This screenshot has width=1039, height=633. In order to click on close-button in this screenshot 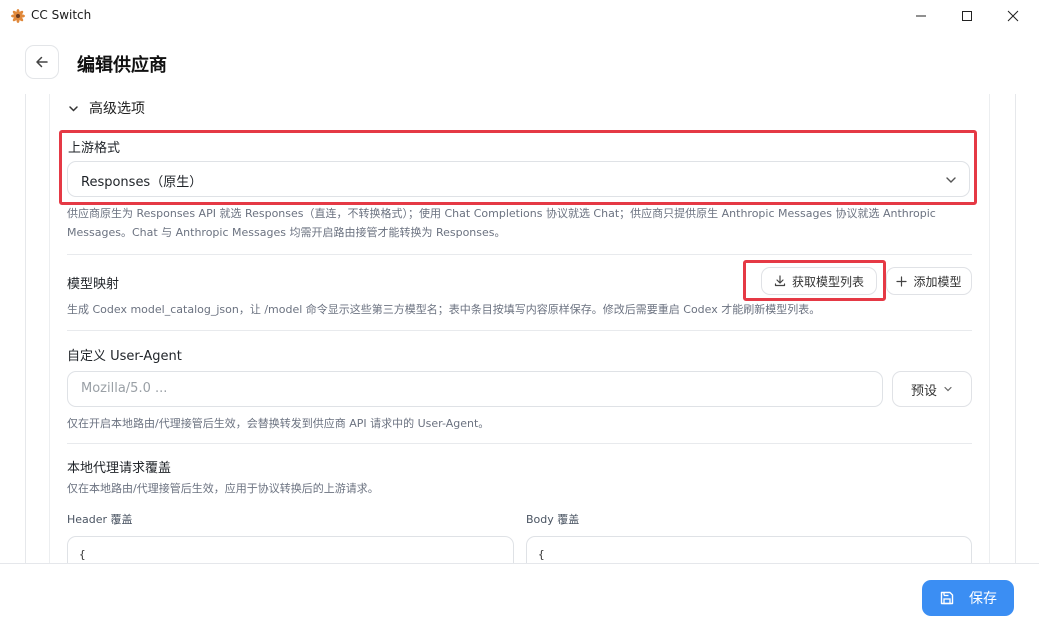, I will do `click(1013, 16)`.